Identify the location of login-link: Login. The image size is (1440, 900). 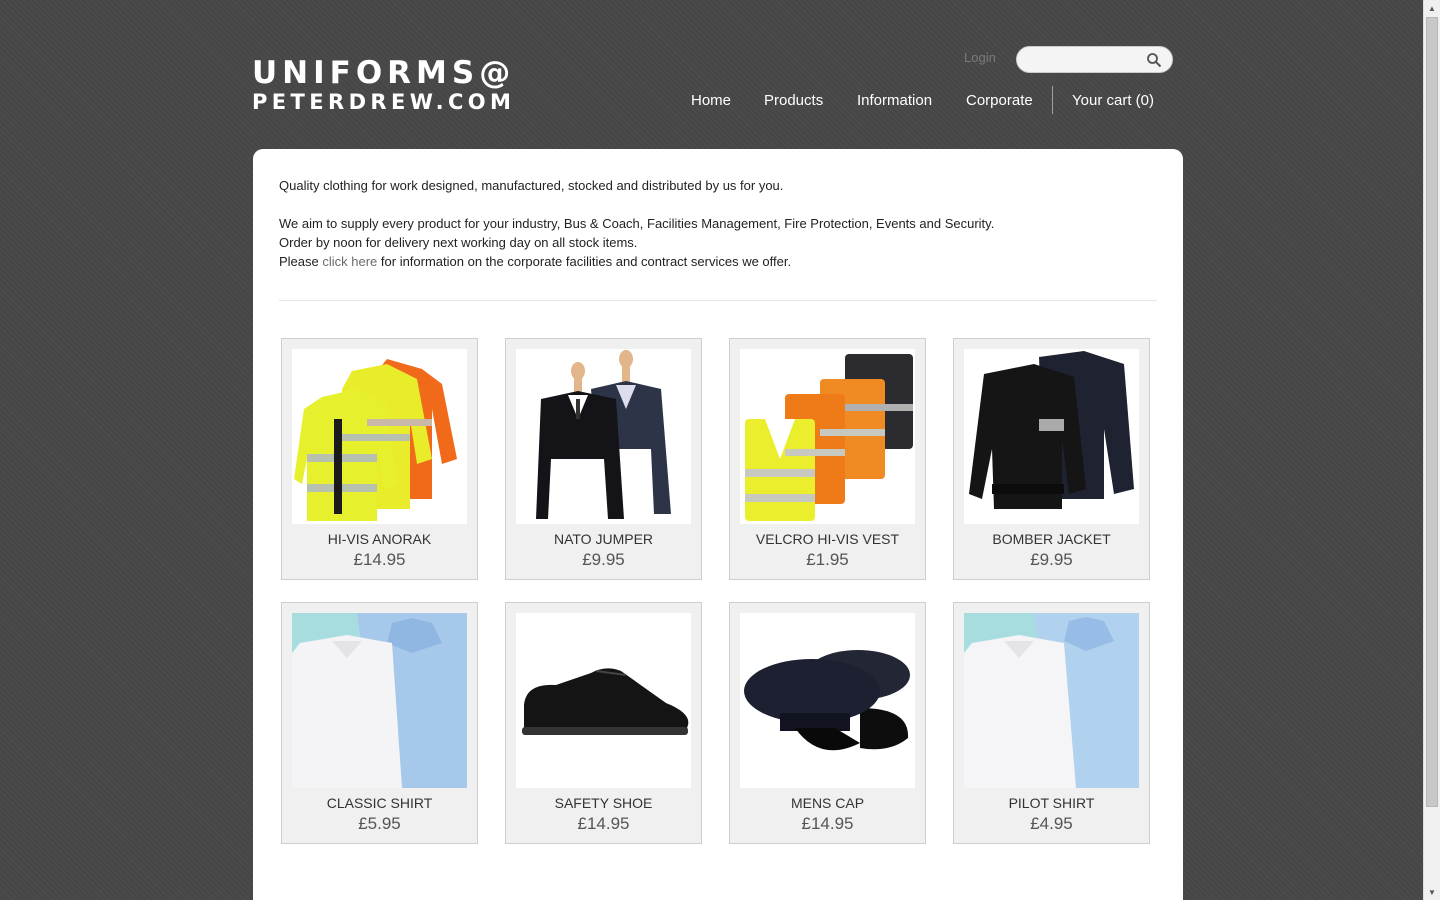
(980, 57).